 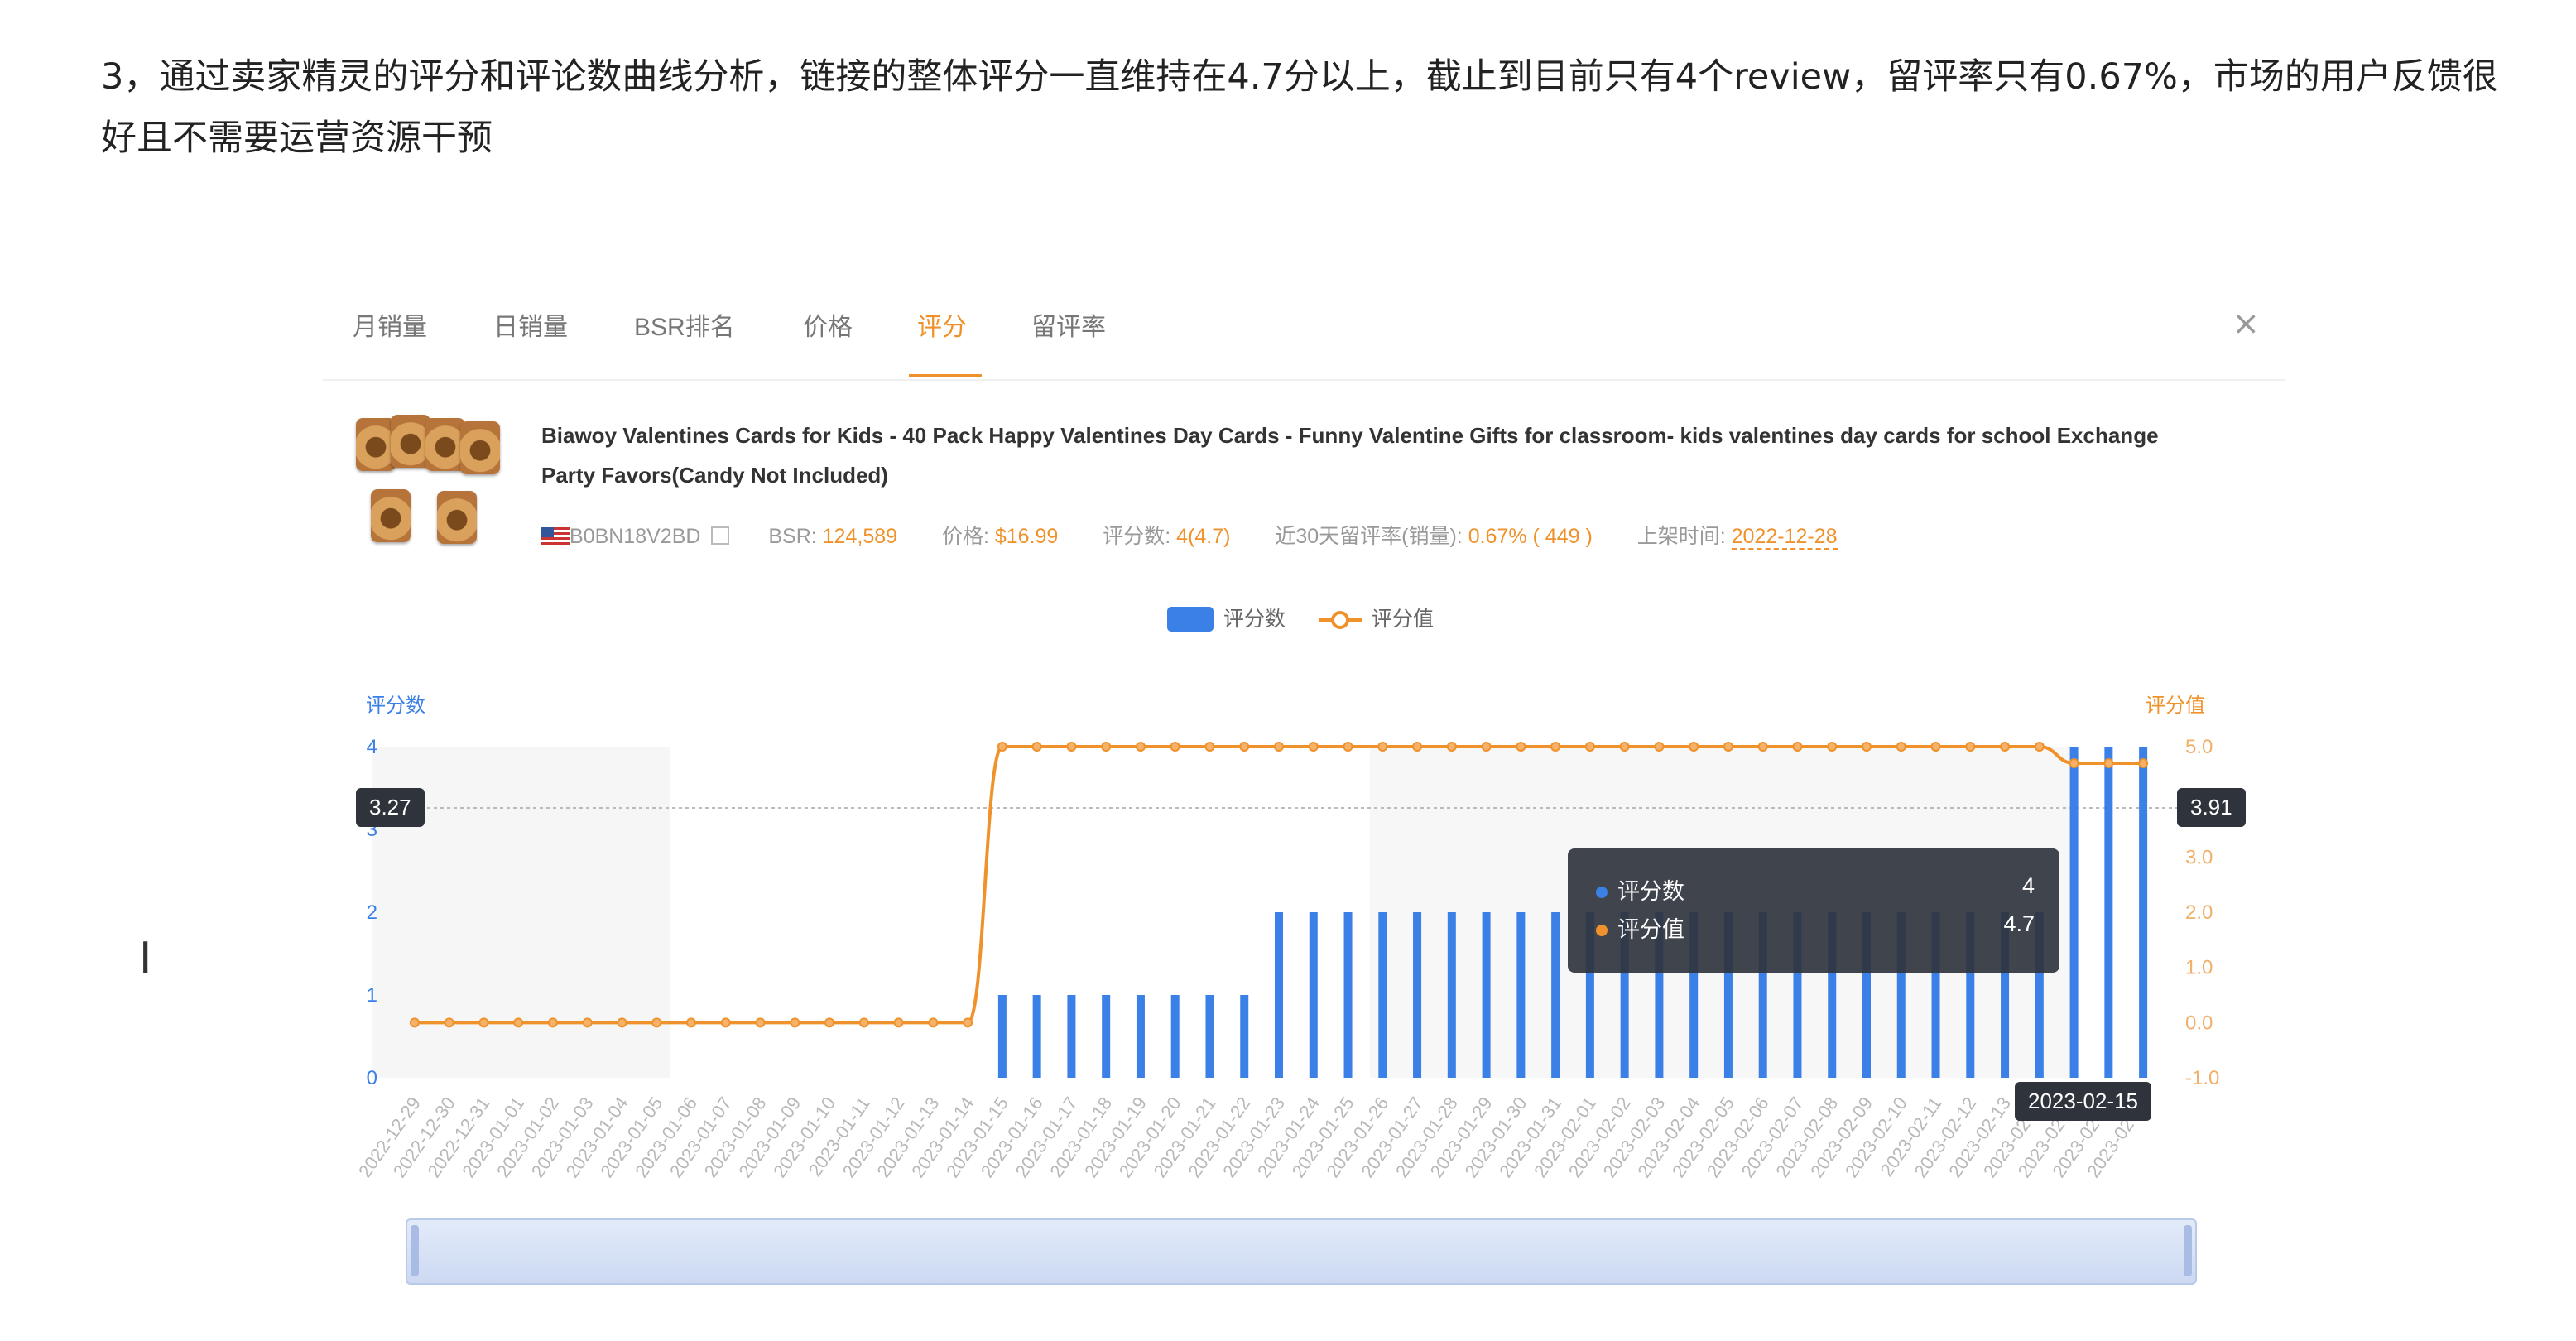 I want to click on tooltip-count-dot, so click(x=1602, y=892).